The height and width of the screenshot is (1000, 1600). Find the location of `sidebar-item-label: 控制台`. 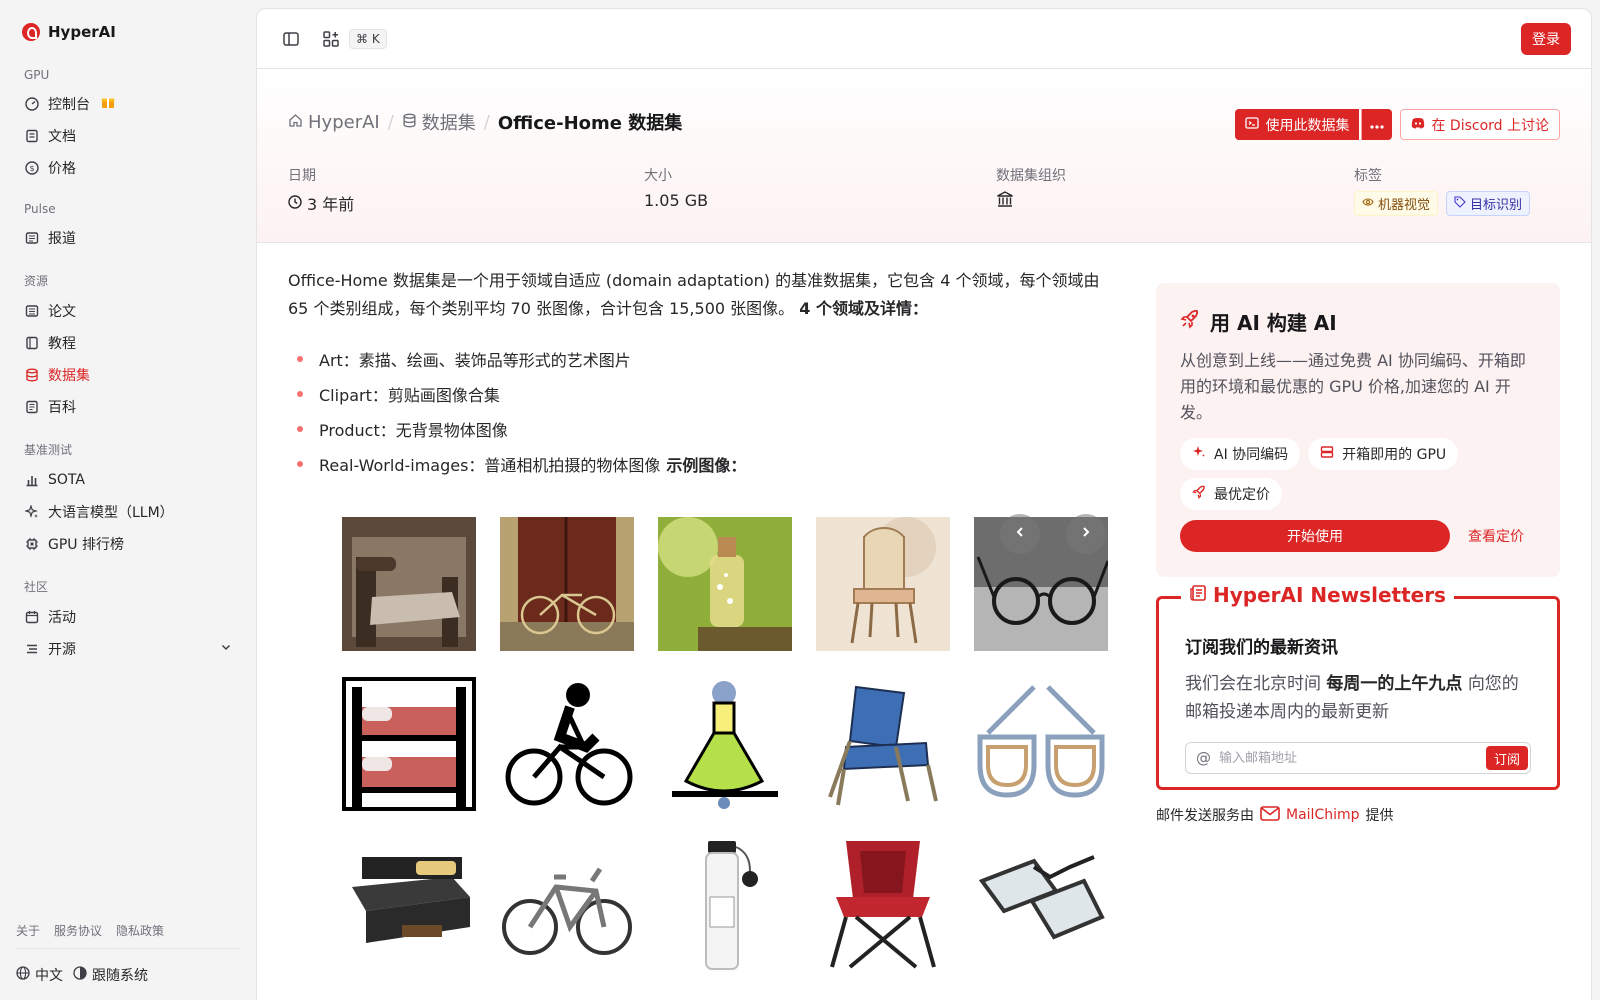

sidebar-item-label: 控制台 is located at coordinates (69, 105).